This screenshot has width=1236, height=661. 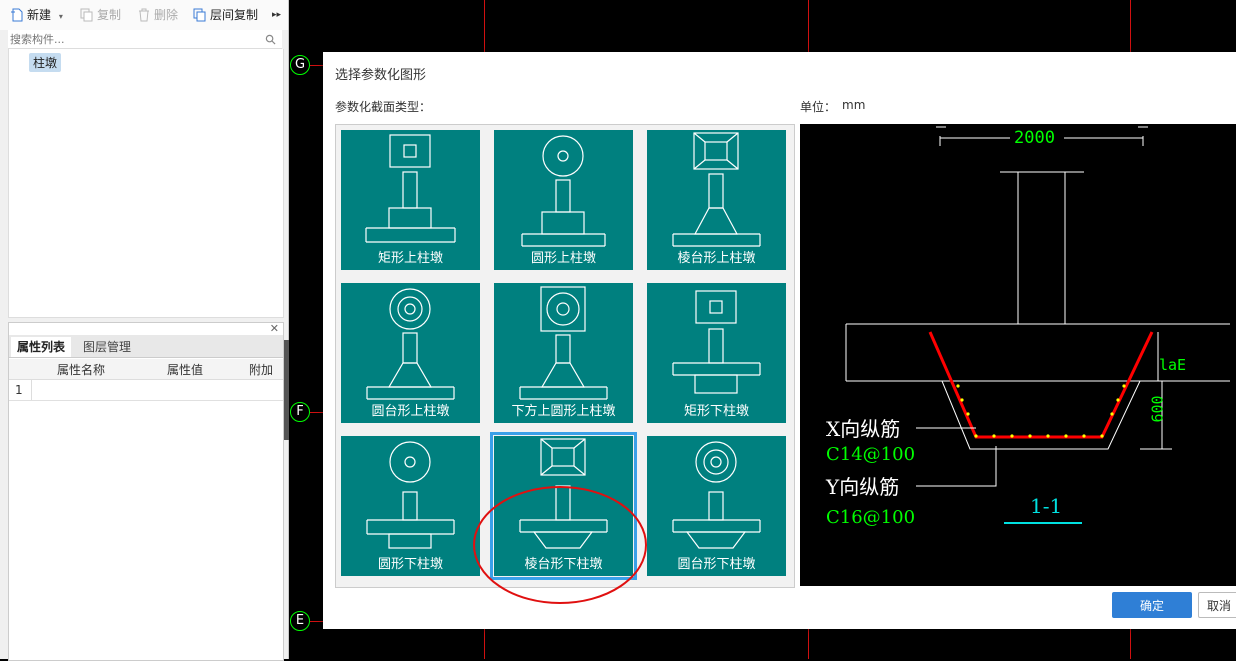 I want to click on copy-button: 复制, so click(x=100, y=15).